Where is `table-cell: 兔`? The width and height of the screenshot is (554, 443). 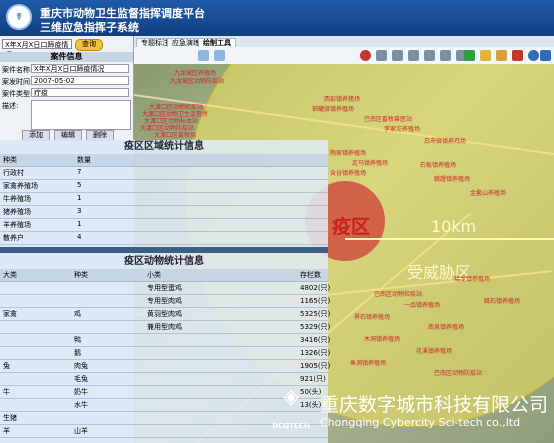
table-cell: 兔 is located at coordinates (6, 366).